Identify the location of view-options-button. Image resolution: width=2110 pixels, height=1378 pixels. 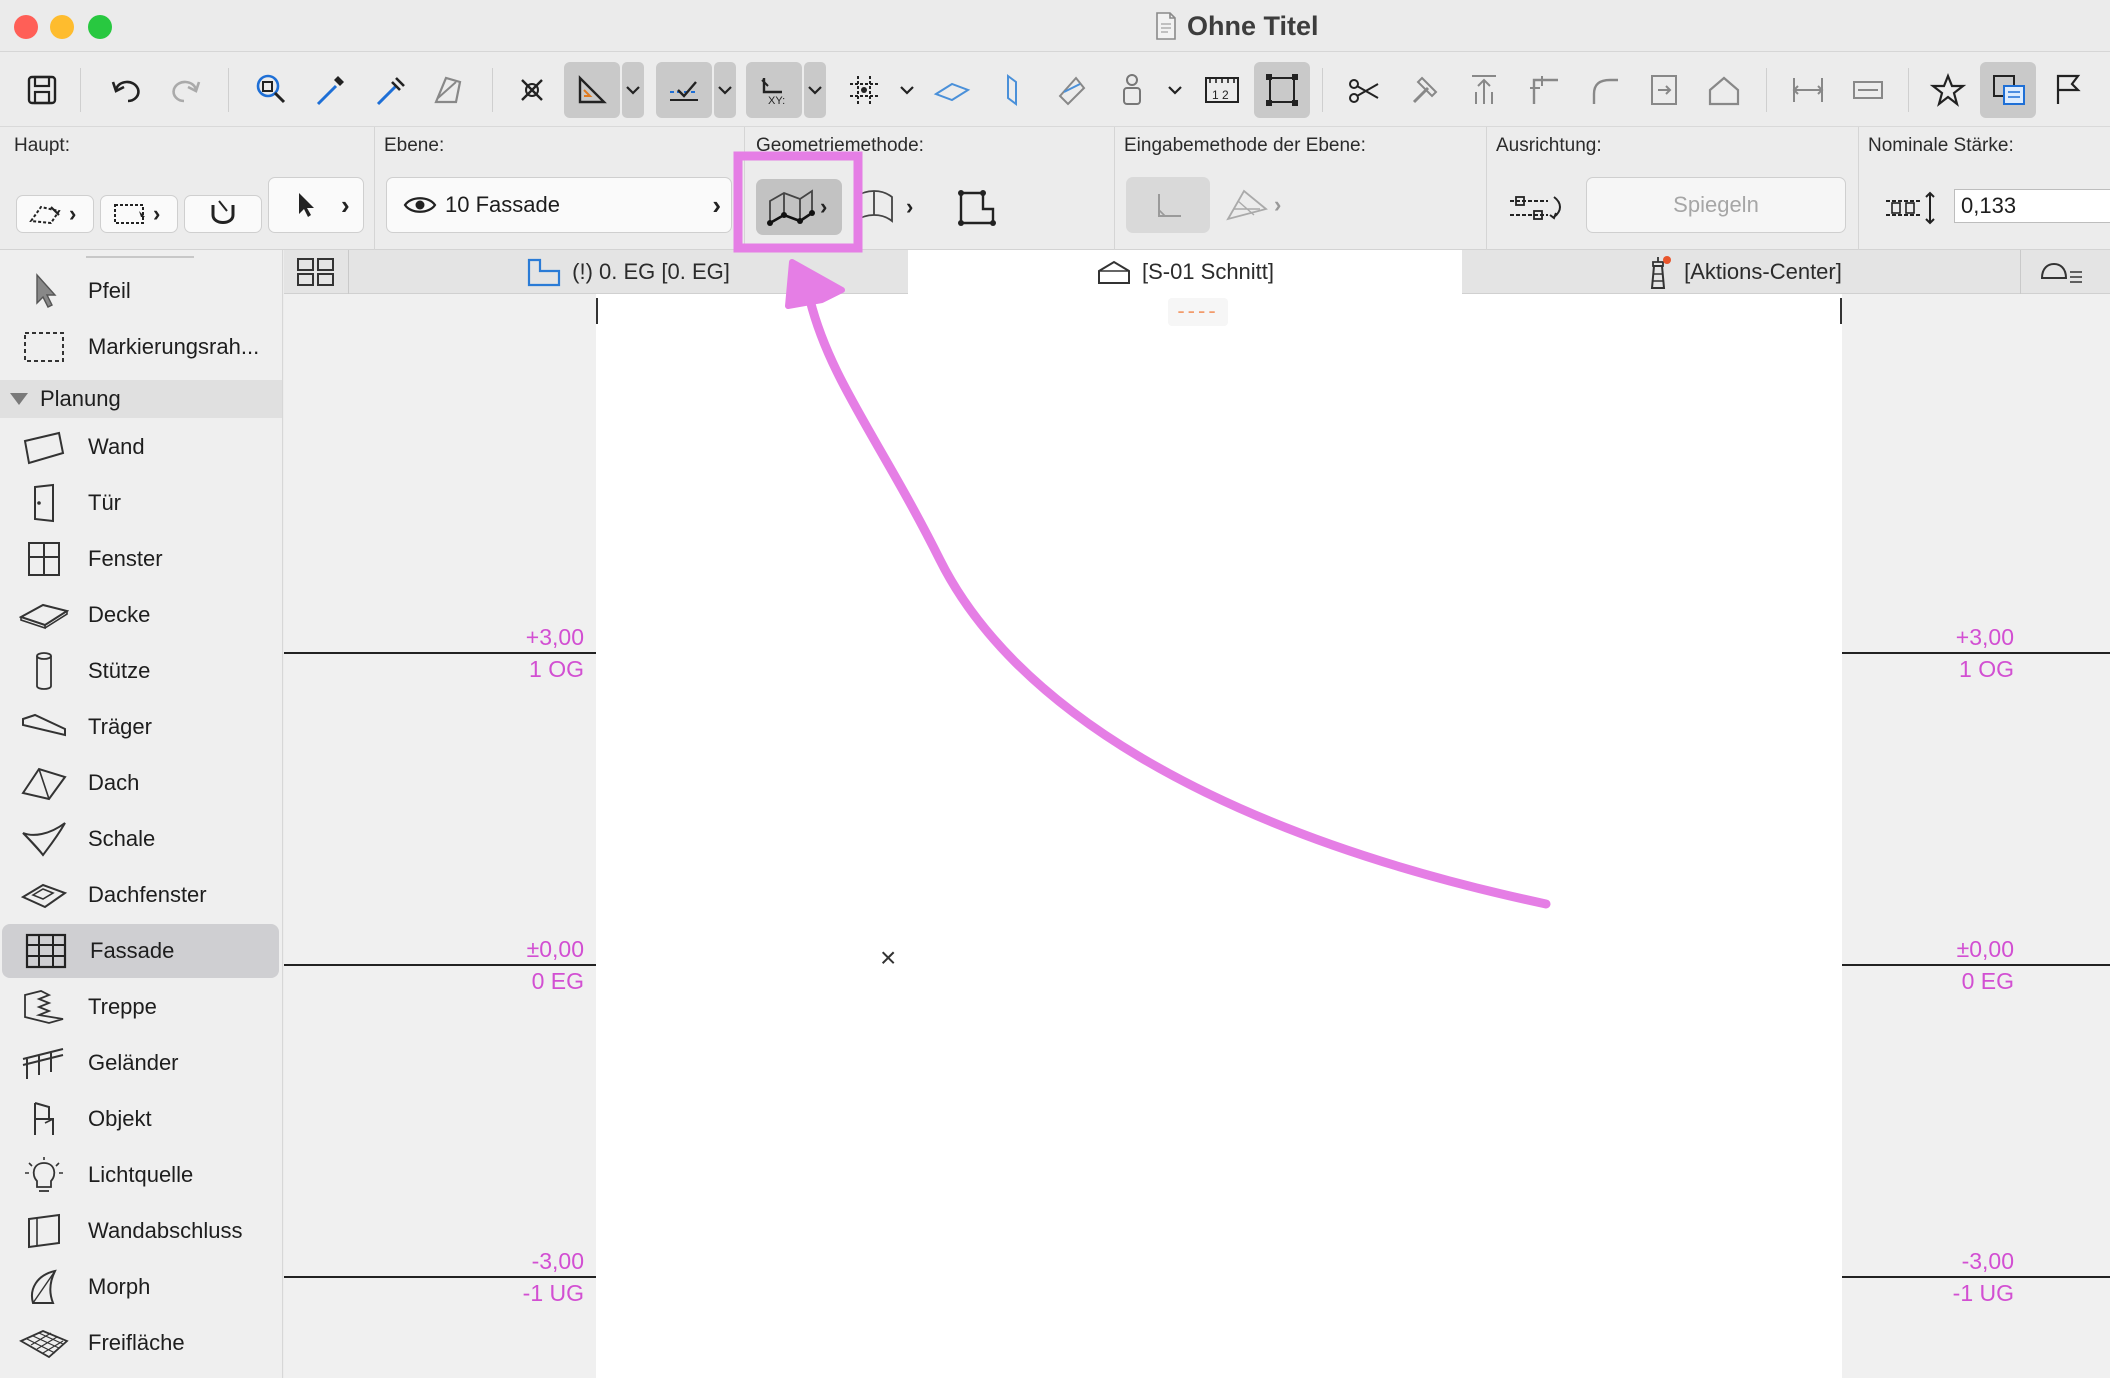
(2066, 272).